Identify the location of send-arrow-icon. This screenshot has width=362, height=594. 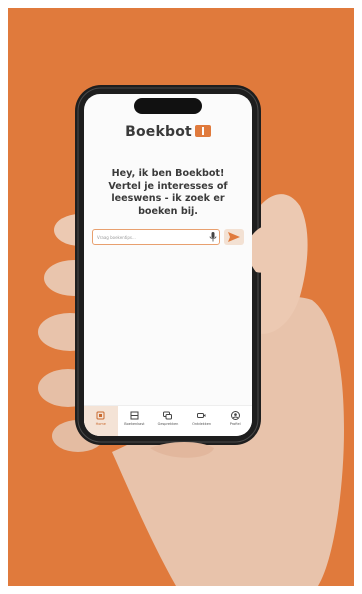
(234, 237).